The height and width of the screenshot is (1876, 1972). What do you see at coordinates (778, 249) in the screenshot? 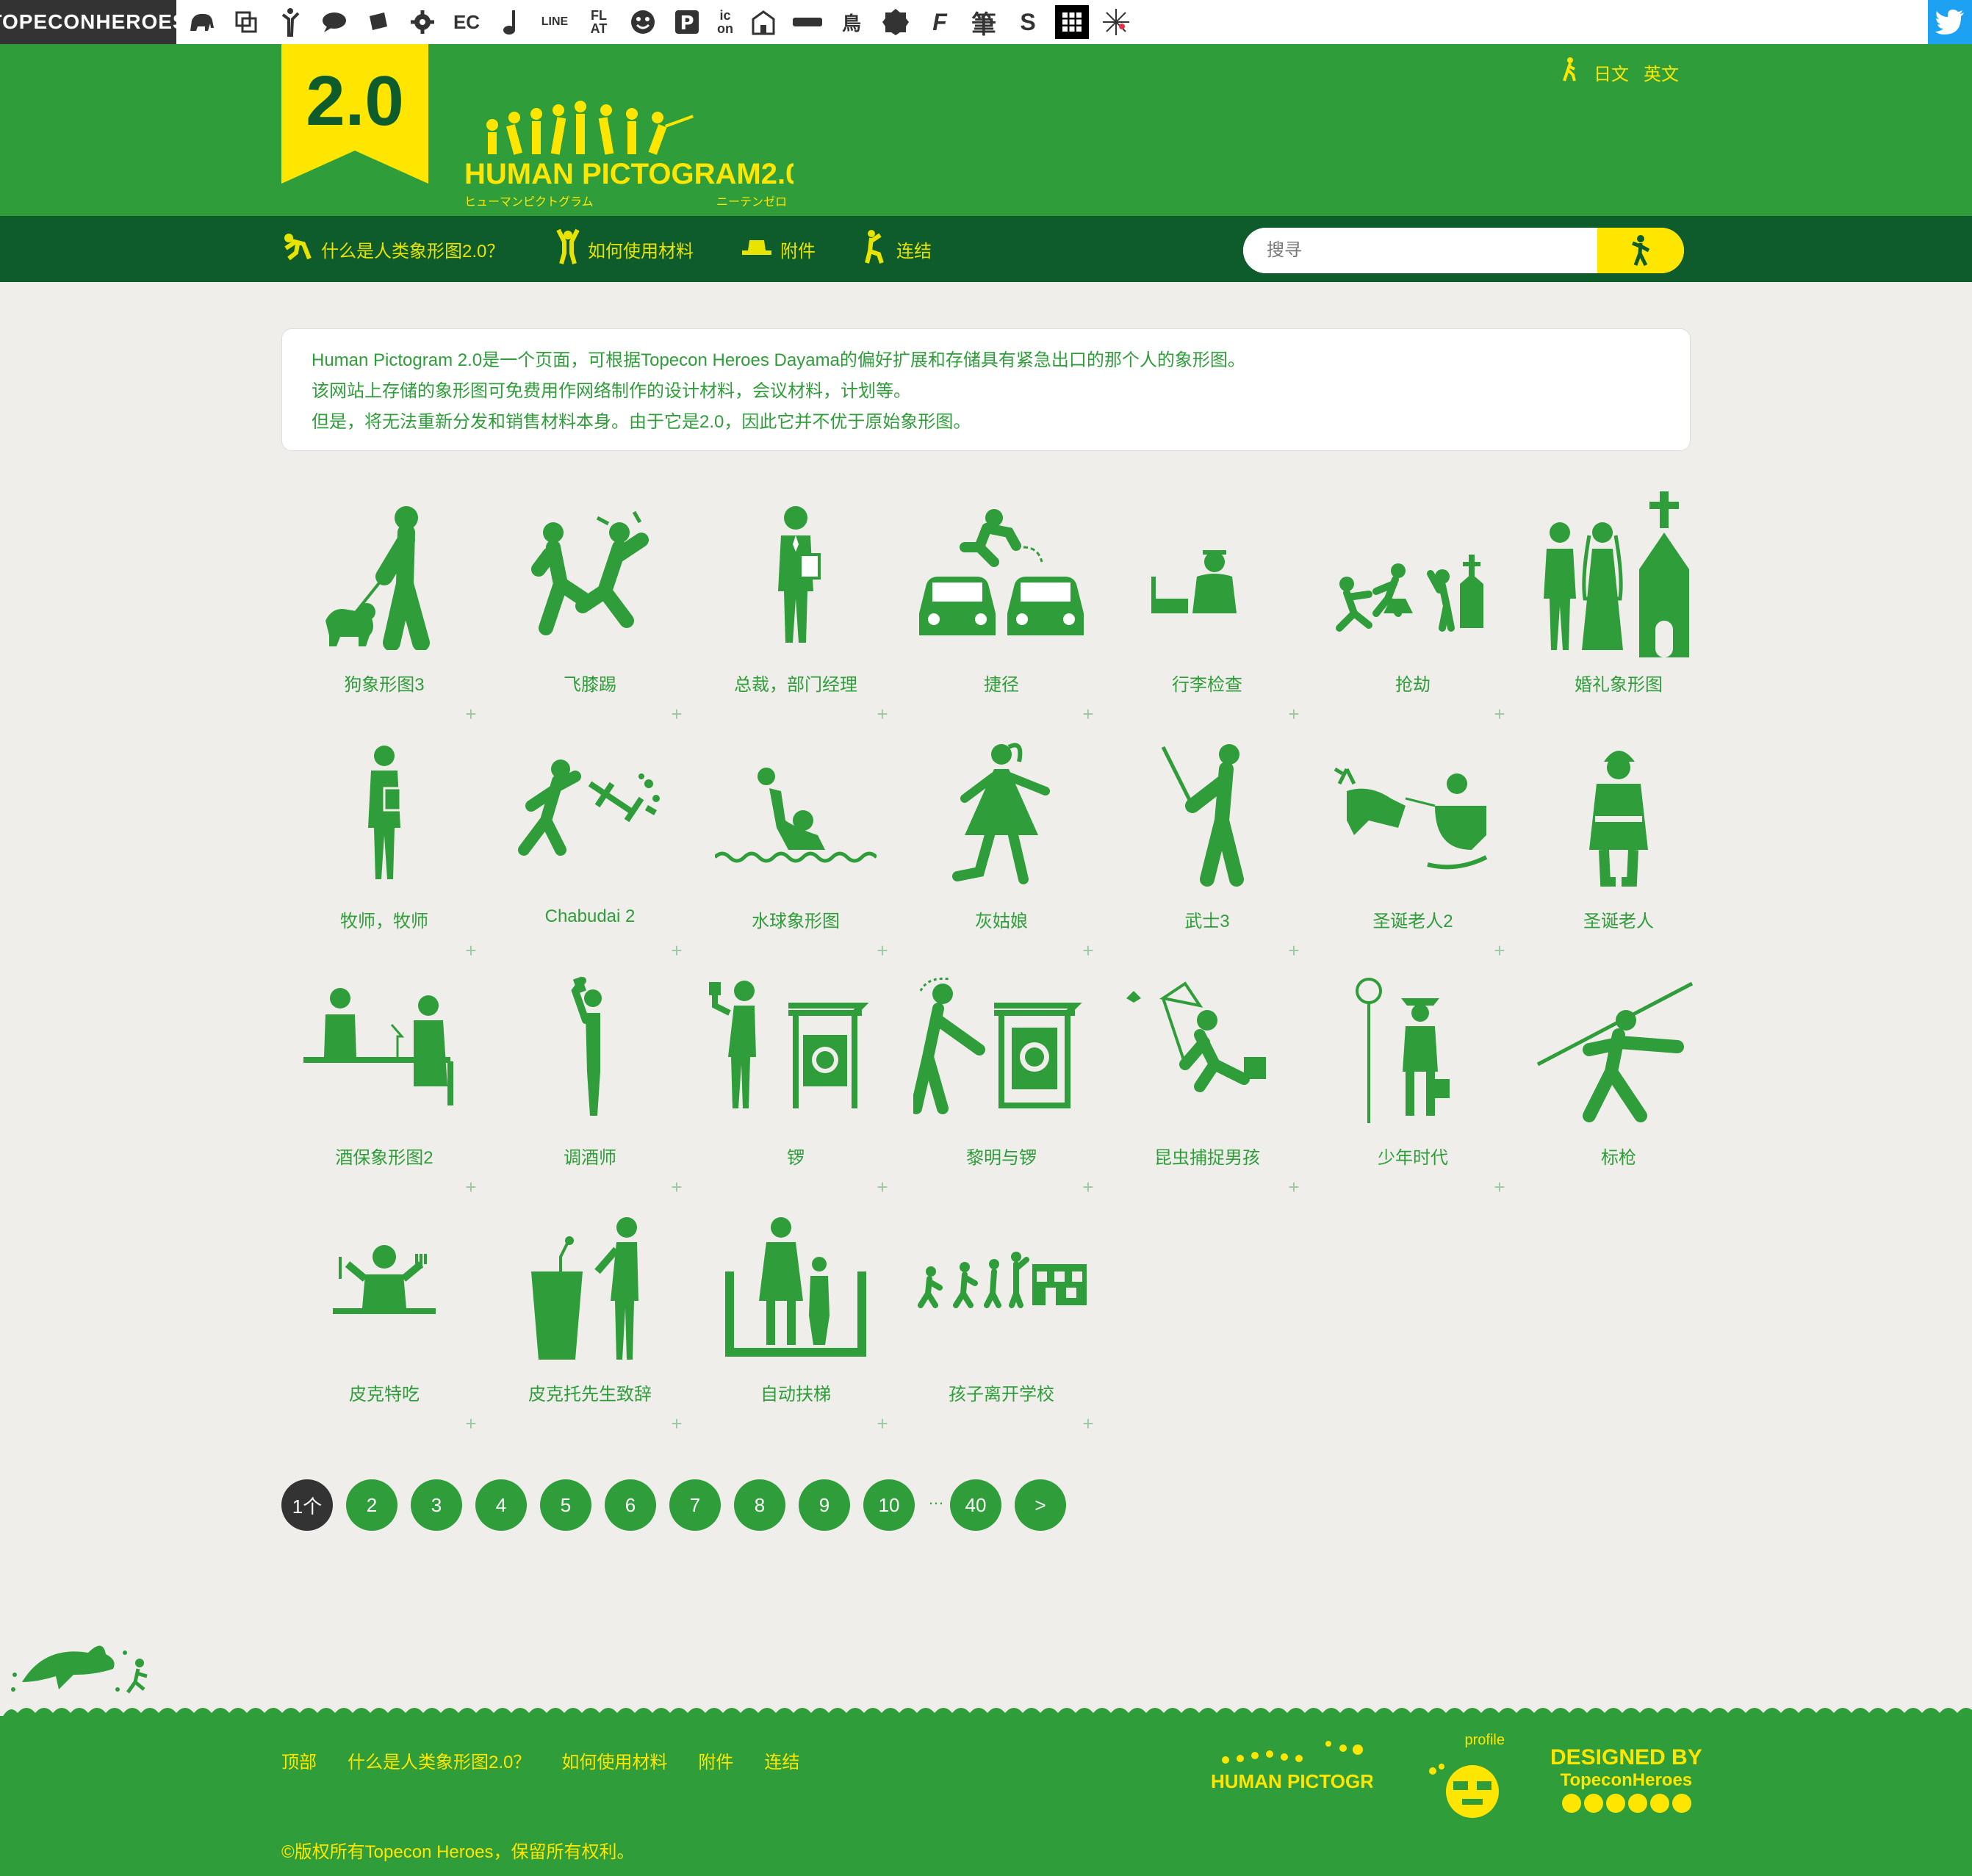
I see `nav-item-attachments: 附件` at bounding box center [778, 249].